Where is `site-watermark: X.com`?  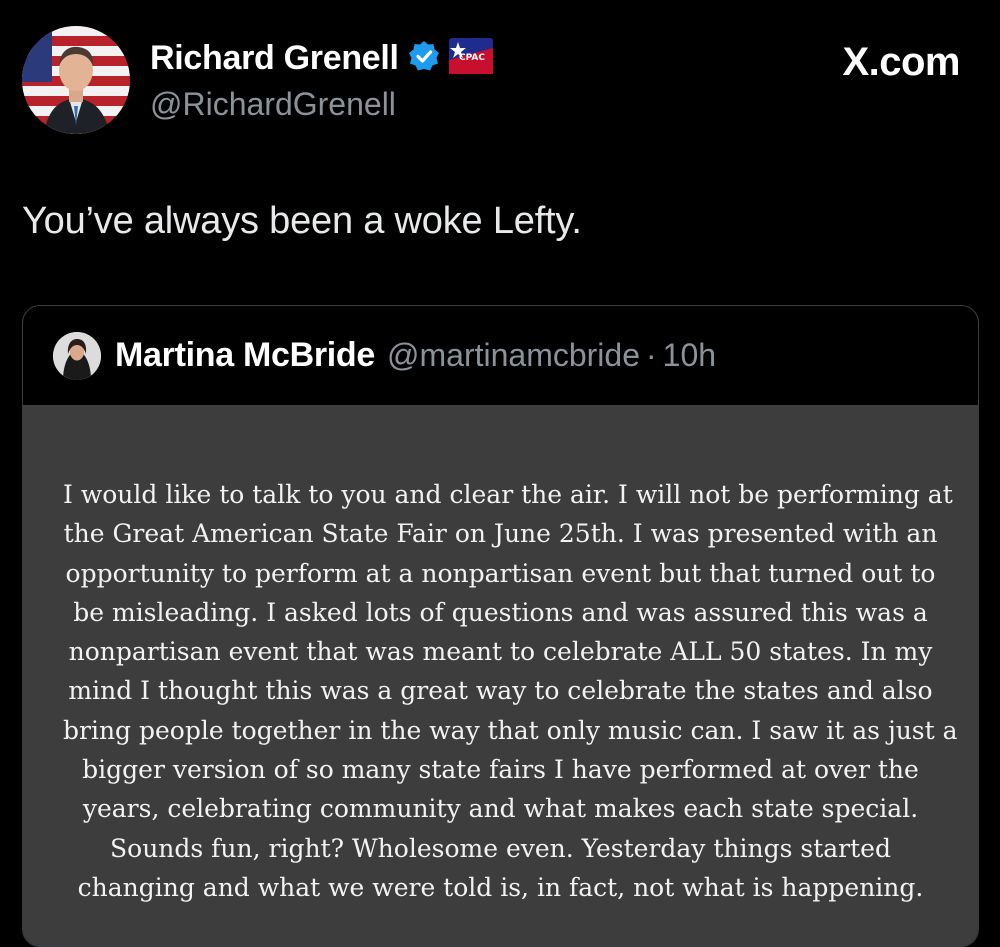
site-watermark: X.com is located at coordinates (901, 62).